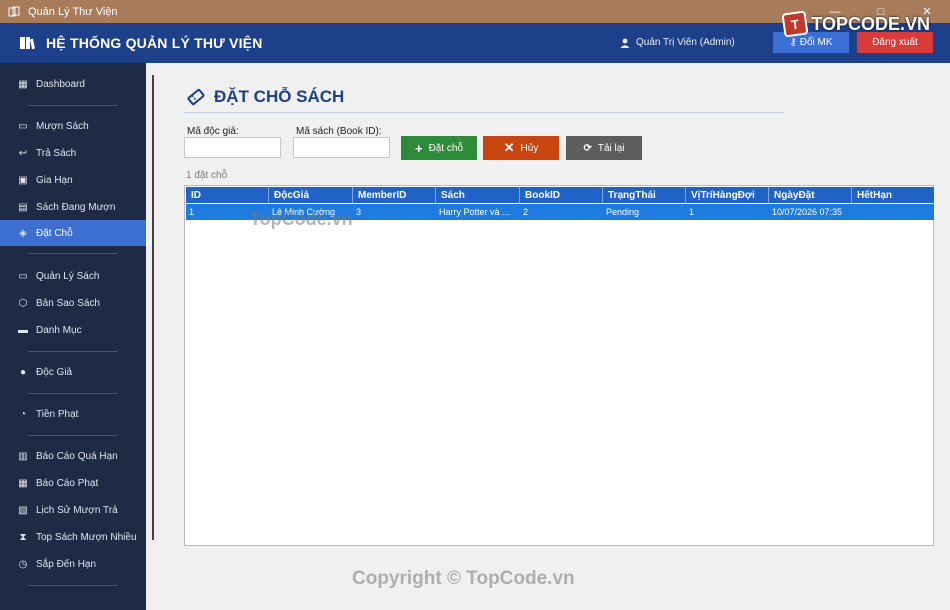  What do you see at coordinates (73, 11) in the screenshot?
I see `window-title: Quản Lý Thư Viện` at bounding box center [73, 11].